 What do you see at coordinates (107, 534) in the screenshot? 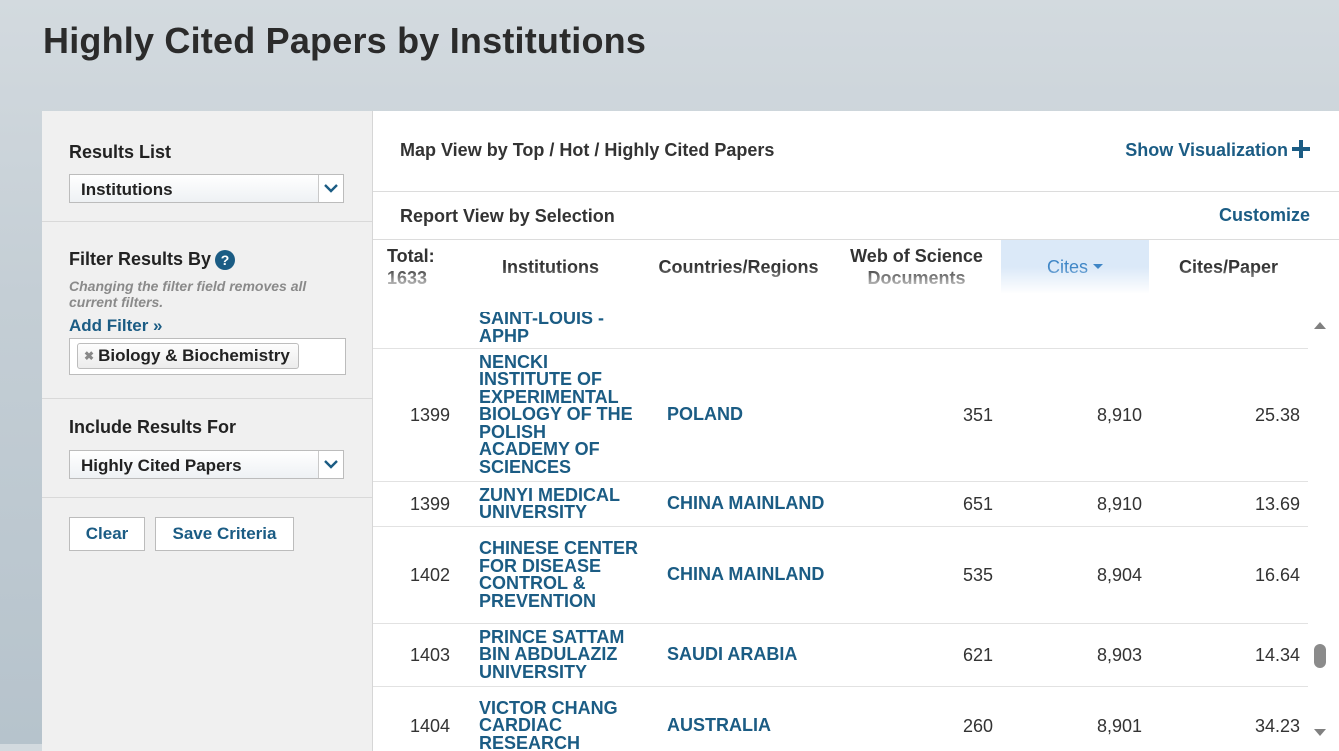
I see `clear-button: Clear` at bounding box center [107, 534].